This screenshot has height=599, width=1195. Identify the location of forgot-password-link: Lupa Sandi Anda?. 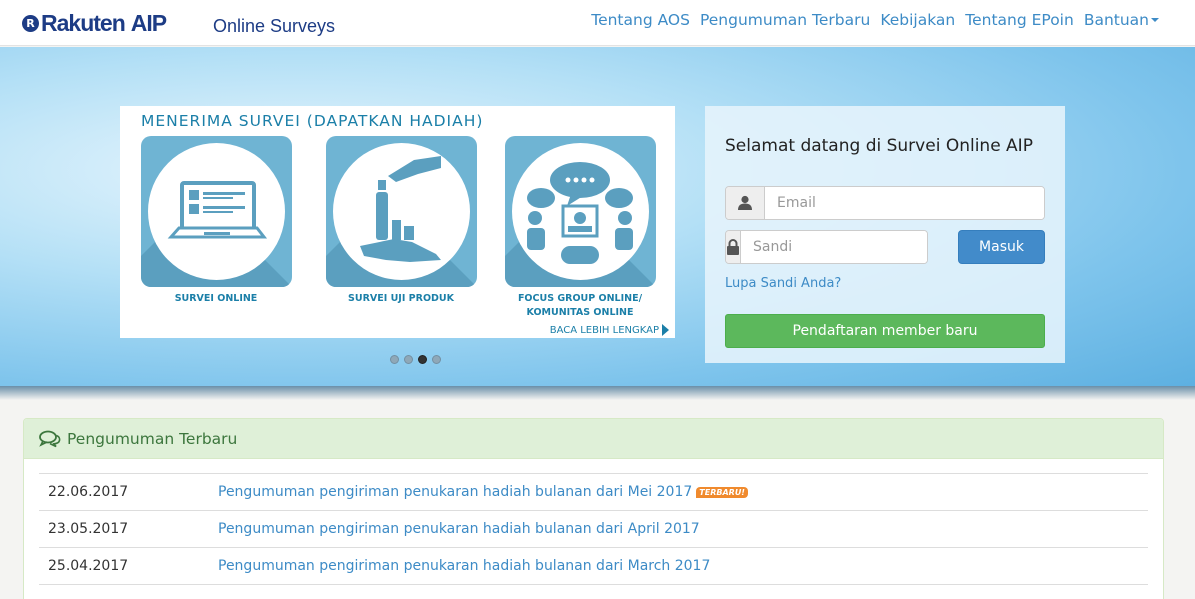
(783, 283).